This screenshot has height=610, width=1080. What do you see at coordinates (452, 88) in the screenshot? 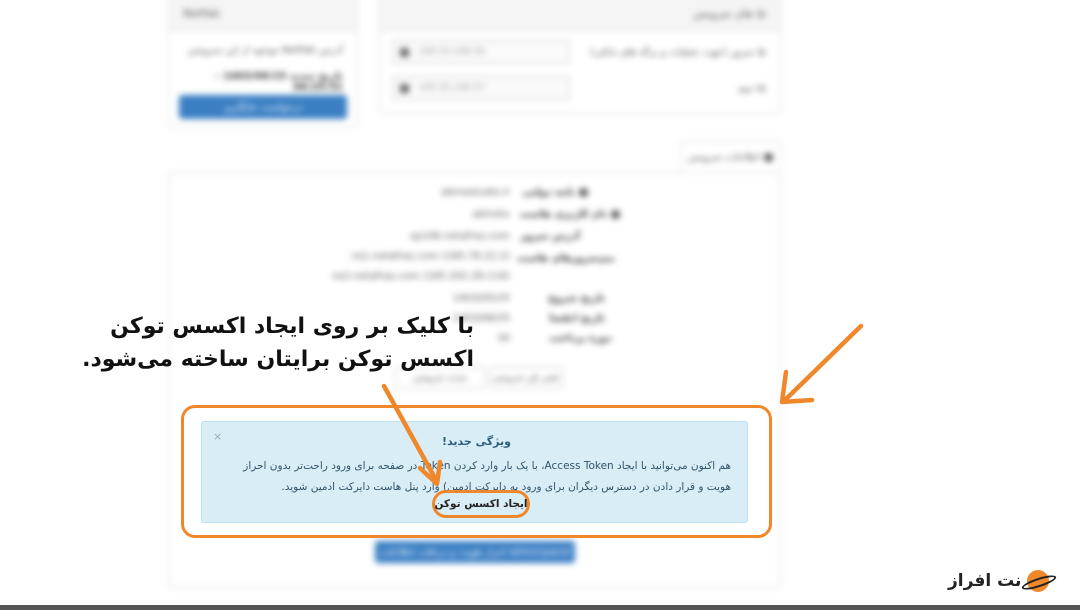
I see `ip-row-2-value: 185.55.168.57` at bounding box center [452, 88].